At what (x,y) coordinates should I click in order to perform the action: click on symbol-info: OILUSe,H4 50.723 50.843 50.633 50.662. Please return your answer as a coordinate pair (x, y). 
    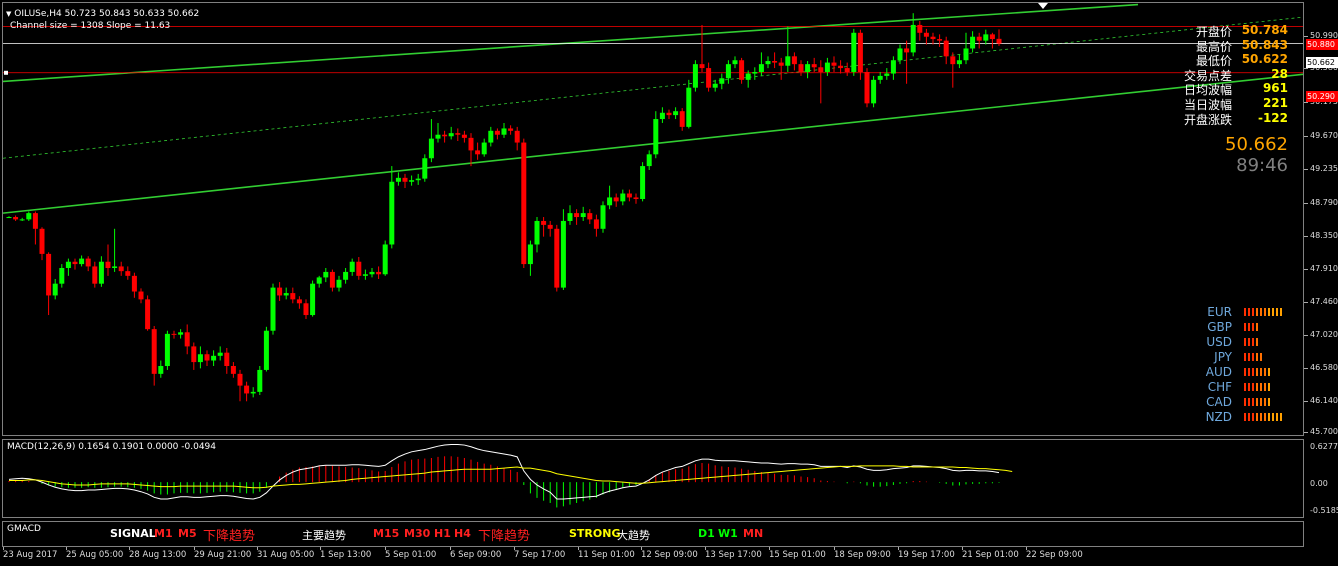
    Looking at the image, I should click on (107, 14).